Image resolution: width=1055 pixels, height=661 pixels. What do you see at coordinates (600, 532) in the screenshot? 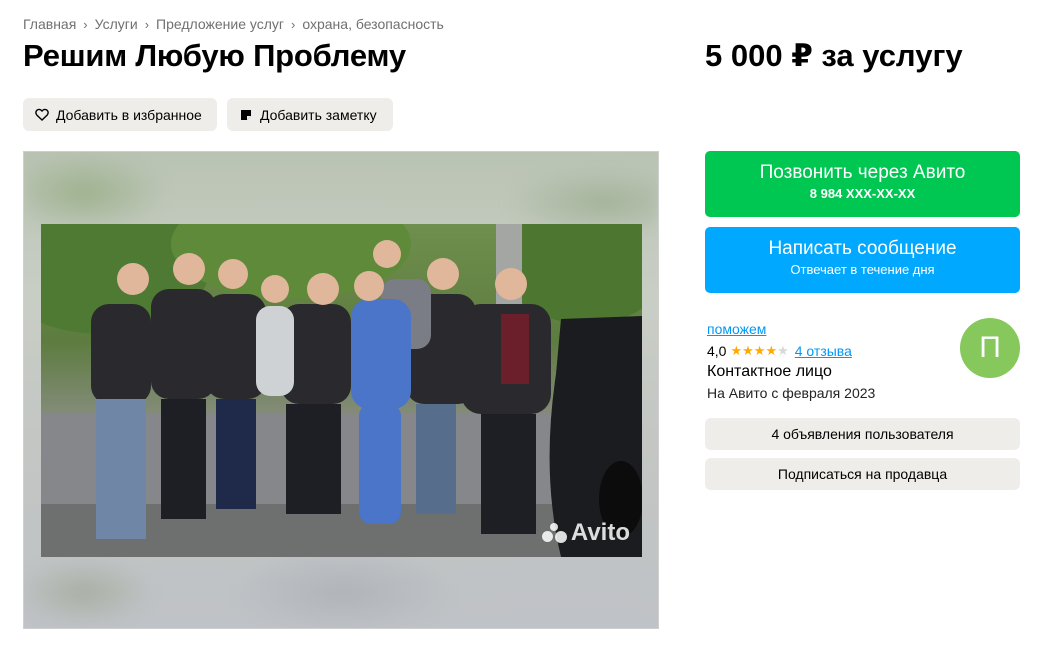
I see `watermark-text: Avito` at bounding box center [600, 532].